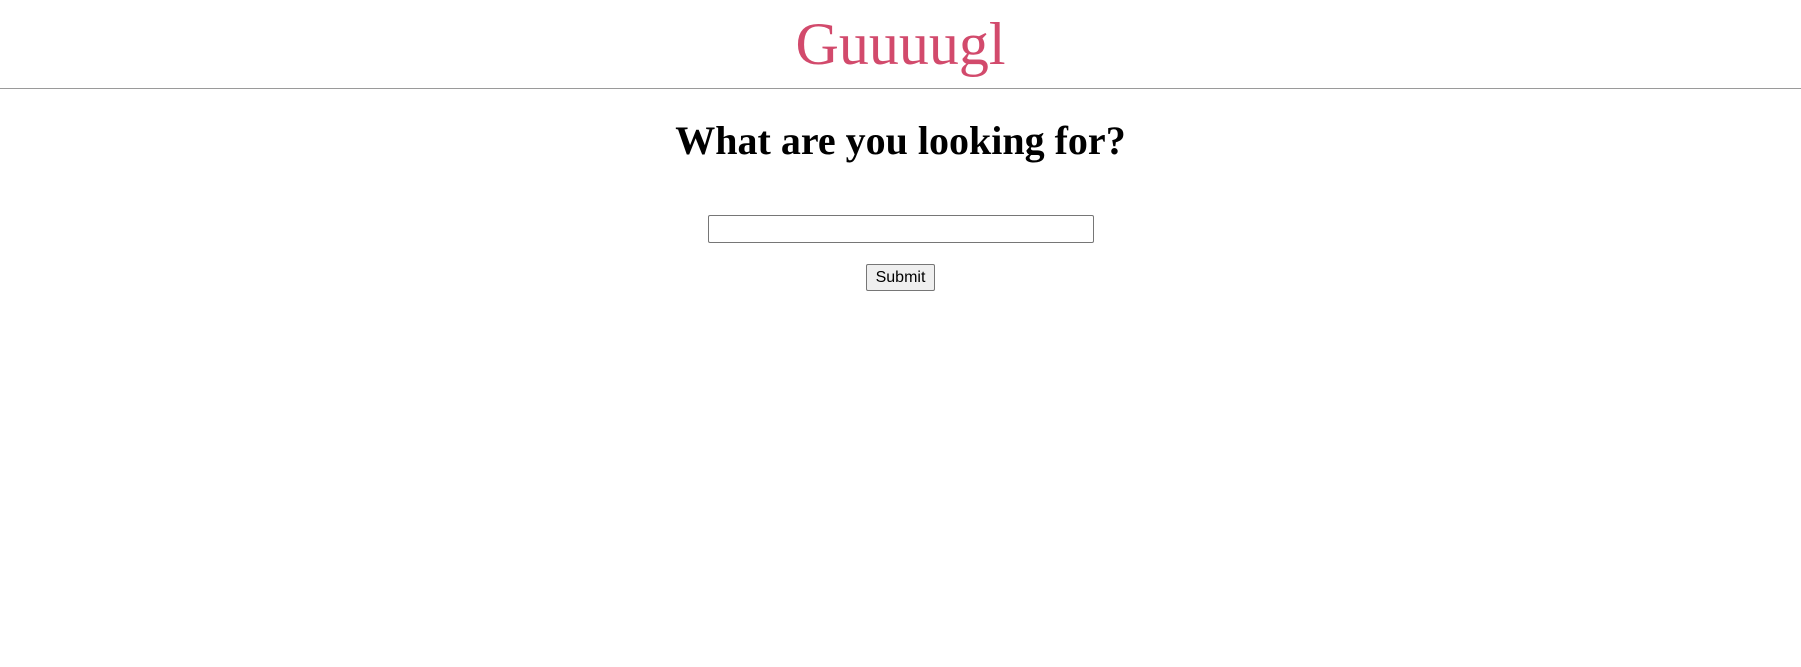 The image size is (1801, 667). I want to click on search-field-container, so click(900, 229).